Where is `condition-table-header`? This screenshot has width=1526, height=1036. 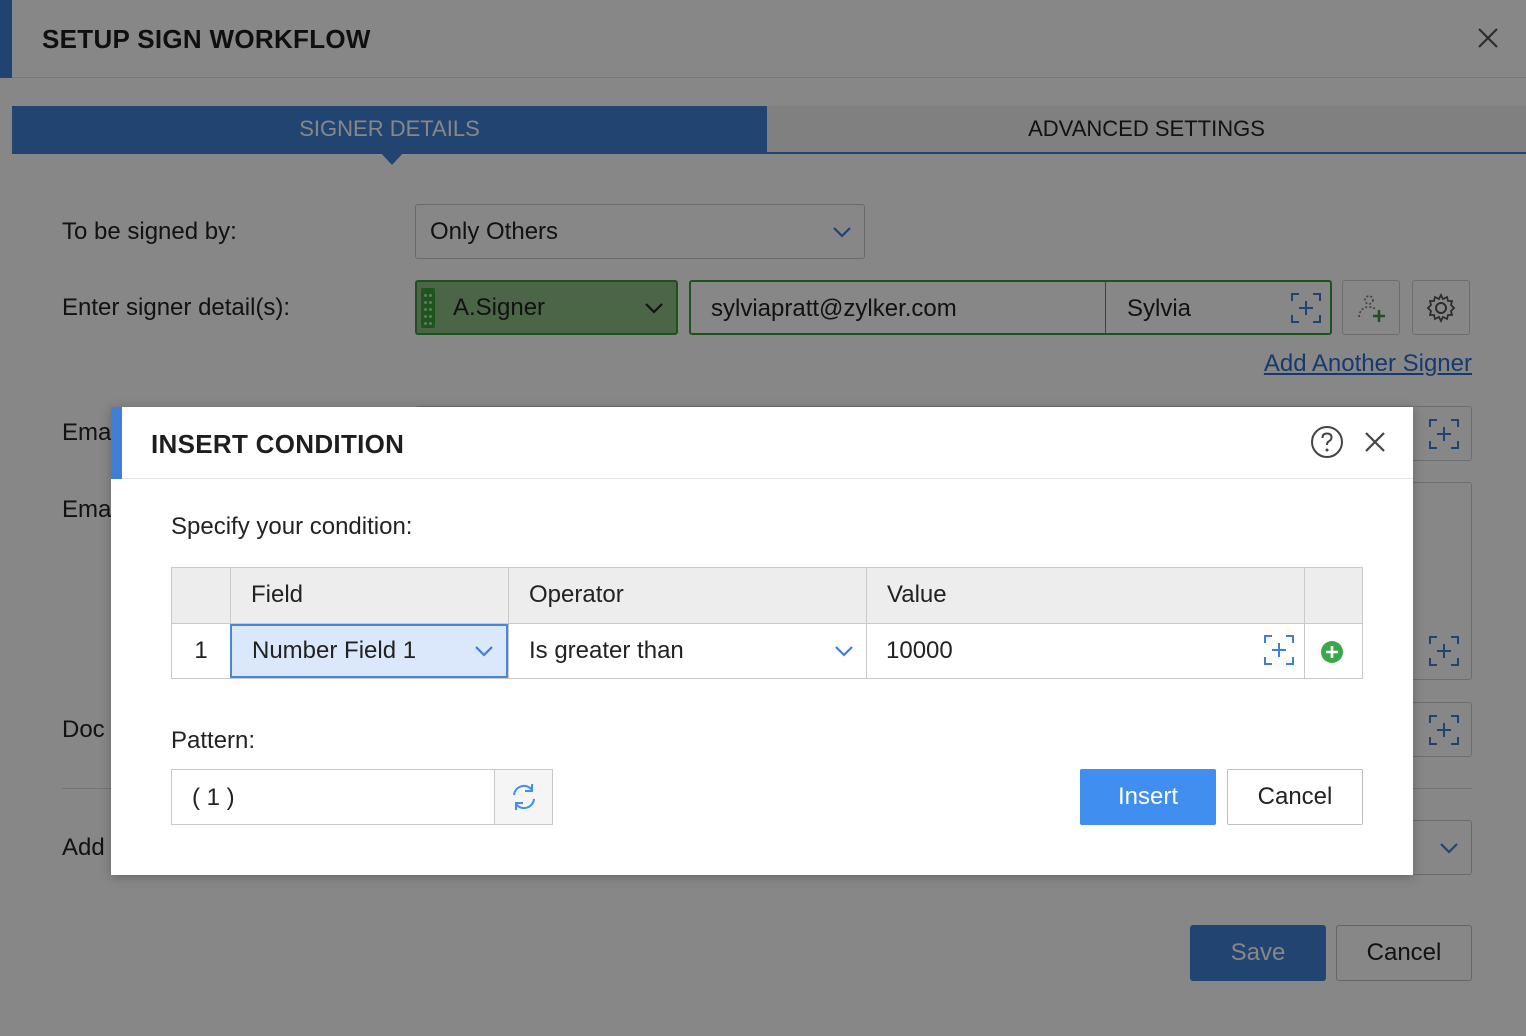
condition-table-header is located at coordinates (767, 596).